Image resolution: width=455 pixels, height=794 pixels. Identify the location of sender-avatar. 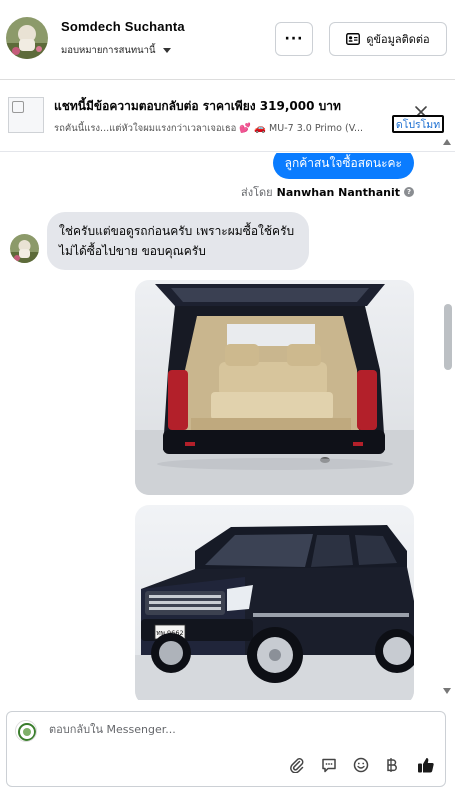
(24, 248).